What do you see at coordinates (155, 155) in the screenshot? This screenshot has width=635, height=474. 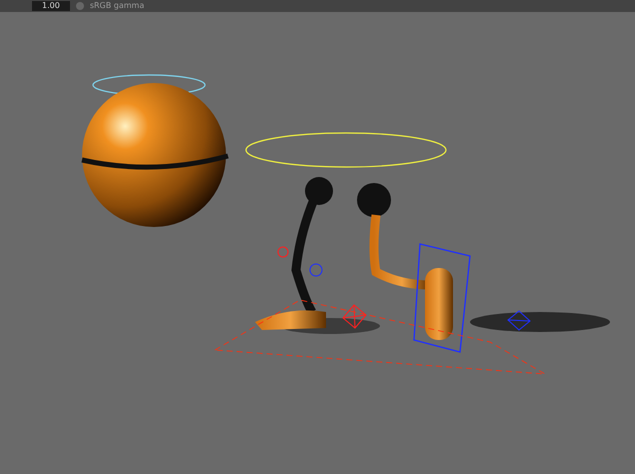 I see `sphere-drawing` at bounding box center [155, 155].